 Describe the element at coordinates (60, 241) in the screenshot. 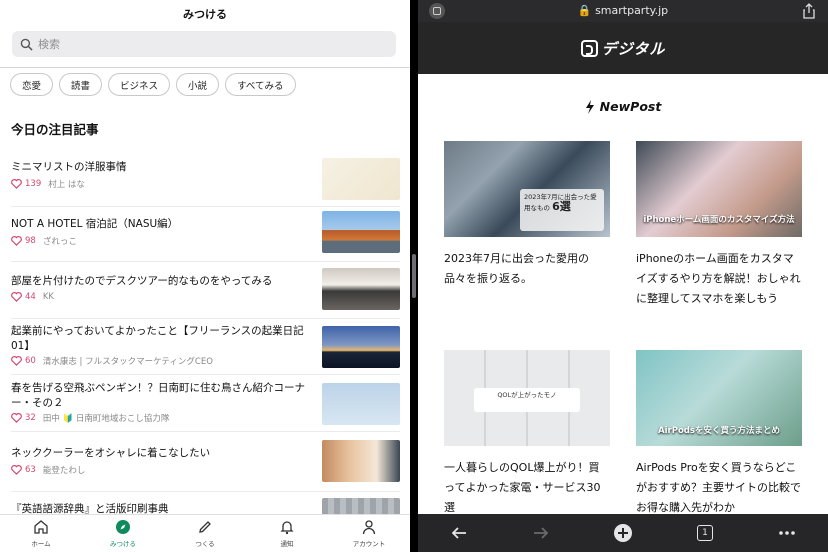

I see `author-name: ざれっこ` at that location.